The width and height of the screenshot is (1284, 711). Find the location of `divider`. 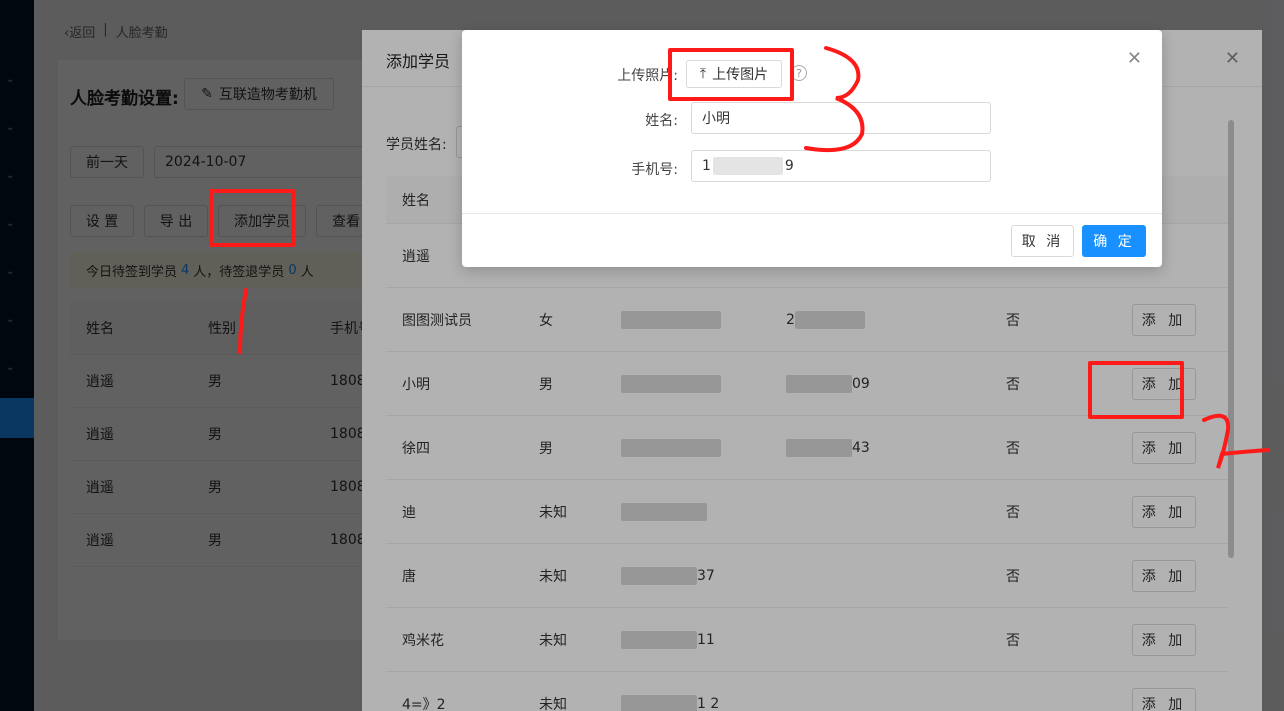

divider is located at coordinates (812, 213).